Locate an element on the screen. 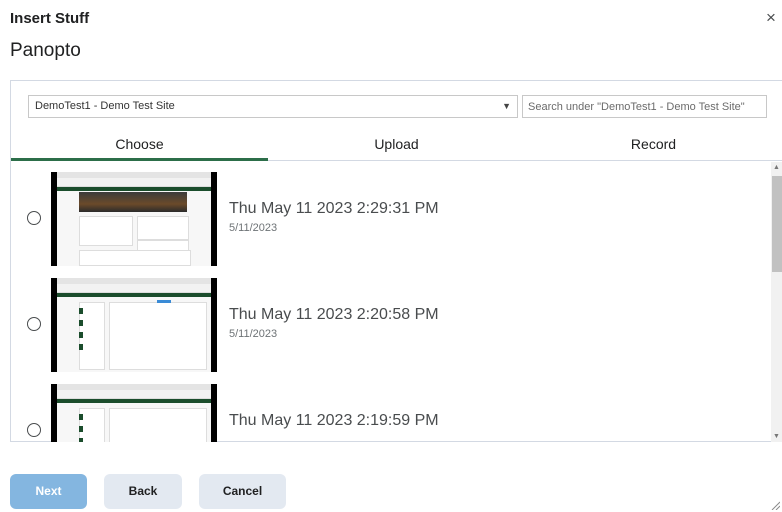 This screenshot has height=512, width=782. resize-handle-icon is located at coordinates (775, 505).